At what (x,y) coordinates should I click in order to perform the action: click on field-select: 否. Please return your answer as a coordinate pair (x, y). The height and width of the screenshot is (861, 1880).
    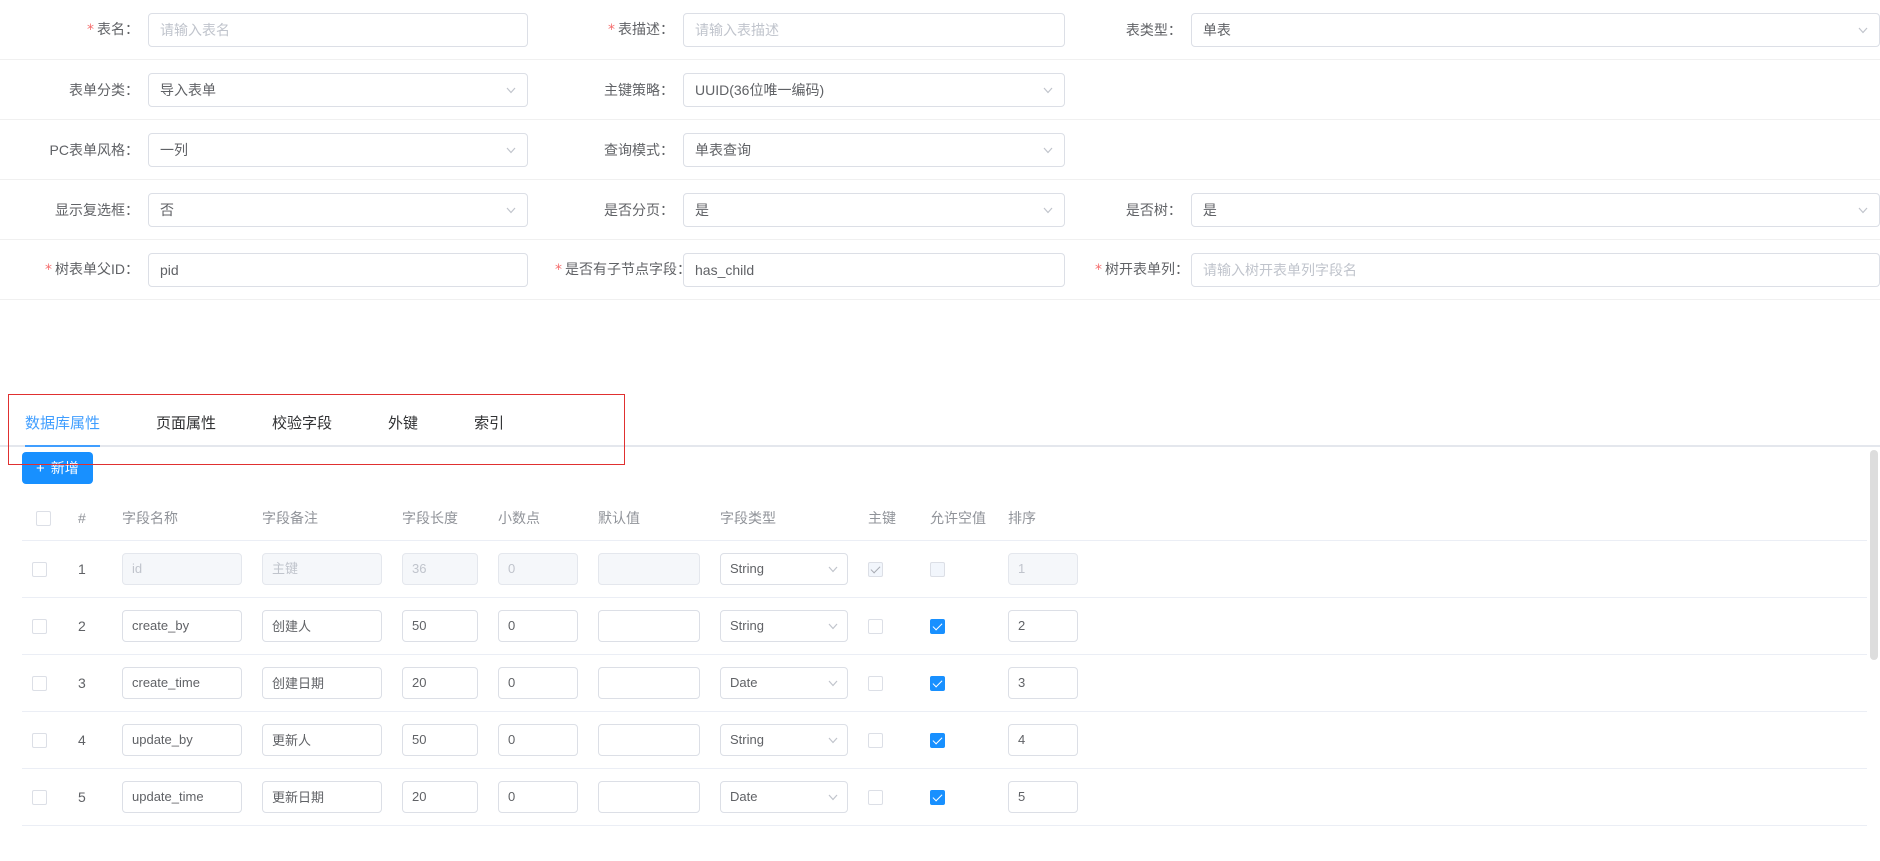
    Looking at the image, I should click on (338, 209).